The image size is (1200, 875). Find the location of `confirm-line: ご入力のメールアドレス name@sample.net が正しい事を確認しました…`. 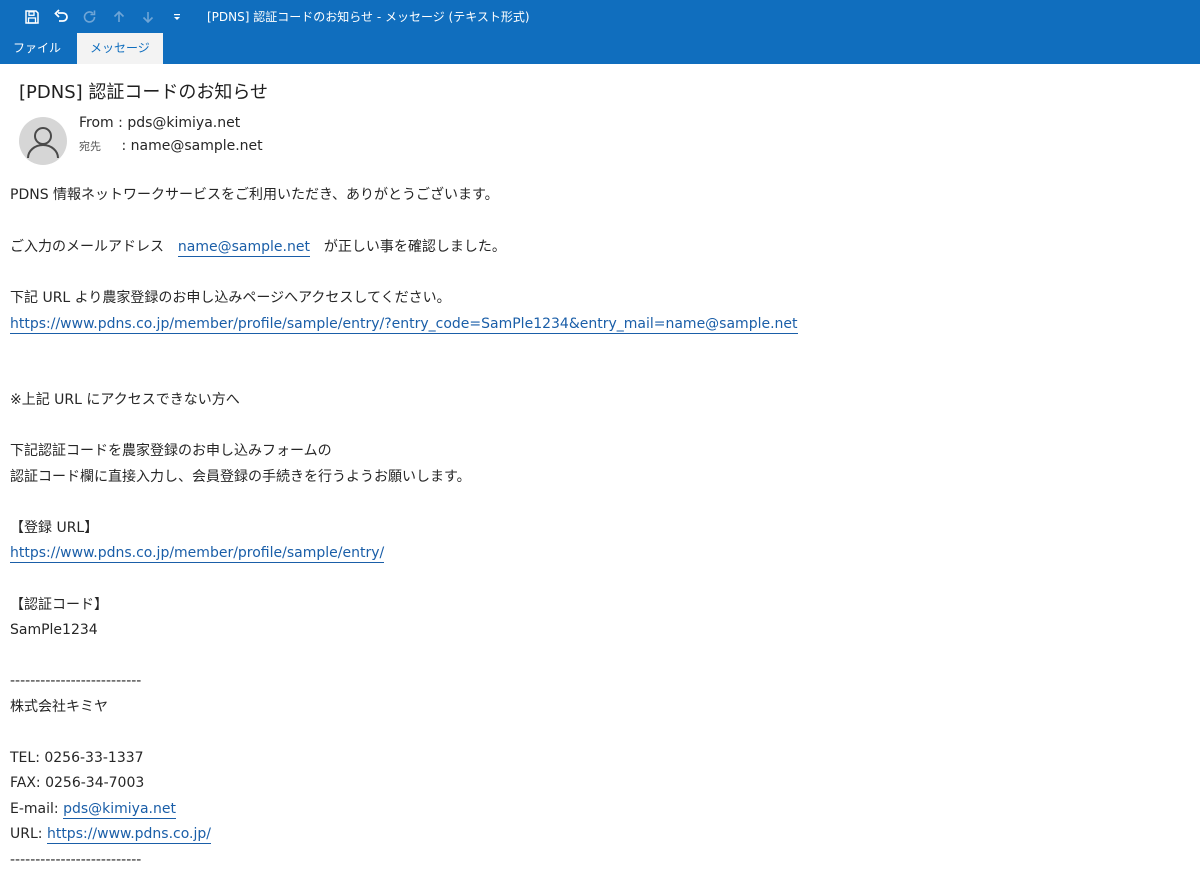

confirm-line: ご入力のメールアドレス name@sample.net が正しい事を確認しました… is located at coordinates (258, 247).